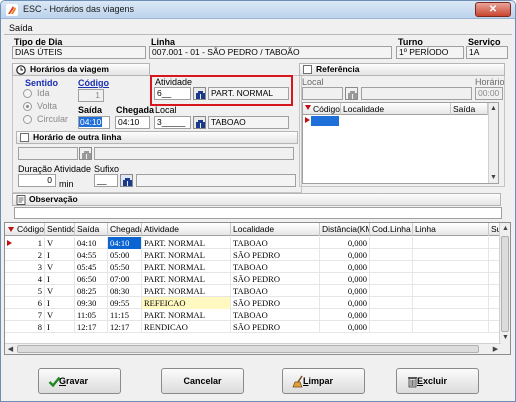 This screenshot has height=402, width=516. I want to click on cell-saida: 04:10, so click(91, 243).